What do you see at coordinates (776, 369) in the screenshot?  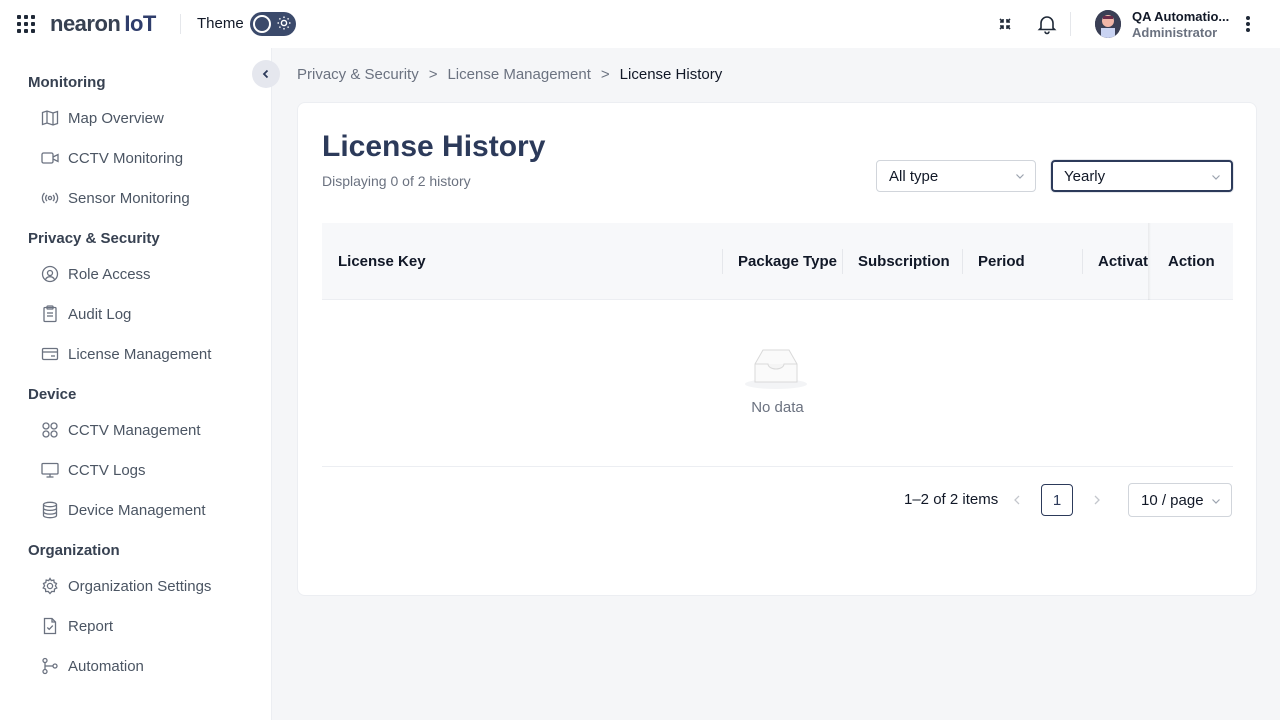 I see `empty-inbox-icon` at bounding box center [776, 369].